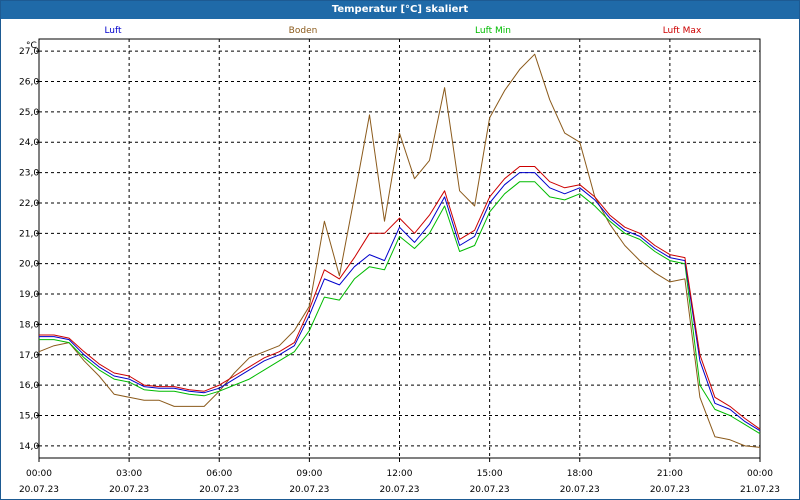 The width and height of the screenshot is (800, 500). I want to click on y-tick-label: 17,0, so click(29, 356).